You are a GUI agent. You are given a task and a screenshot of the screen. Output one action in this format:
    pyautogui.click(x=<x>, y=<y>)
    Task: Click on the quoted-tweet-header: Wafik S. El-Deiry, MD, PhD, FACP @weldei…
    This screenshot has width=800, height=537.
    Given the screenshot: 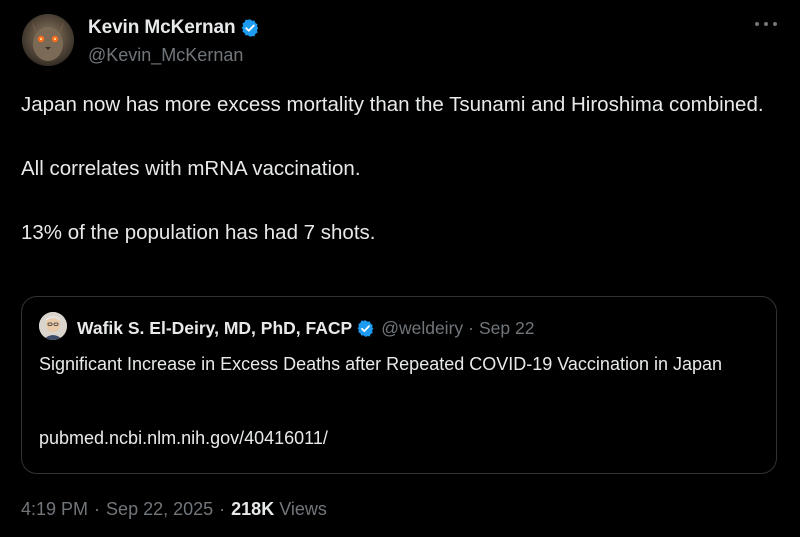 What is the action you would take?
    pyautogui.click(x=305, y=328)
    